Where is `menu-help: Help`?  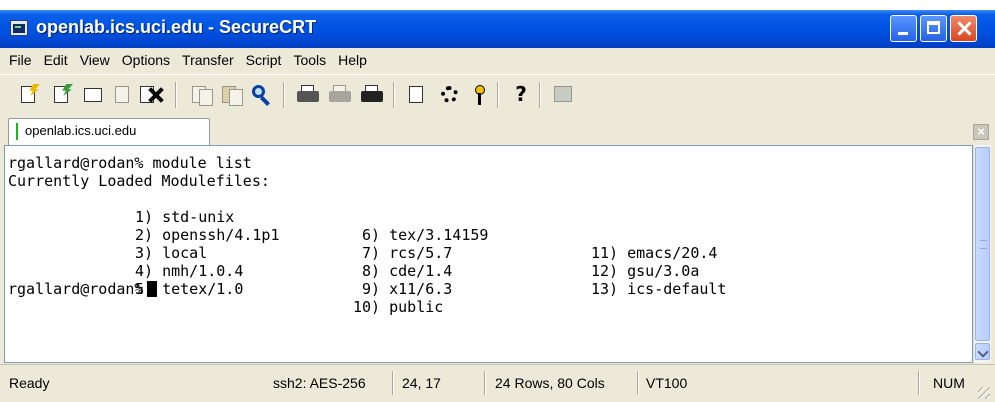
menu-help: Help is located at coordinates (352, 60).